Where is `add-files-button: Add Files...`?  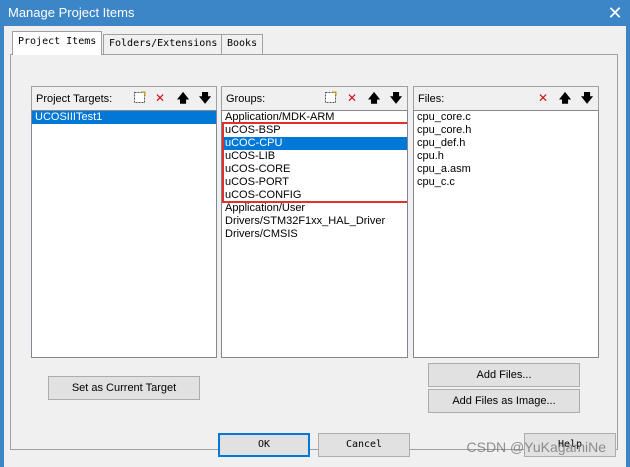 add-files-button: Add Files... is located at coordinates (504, 375).